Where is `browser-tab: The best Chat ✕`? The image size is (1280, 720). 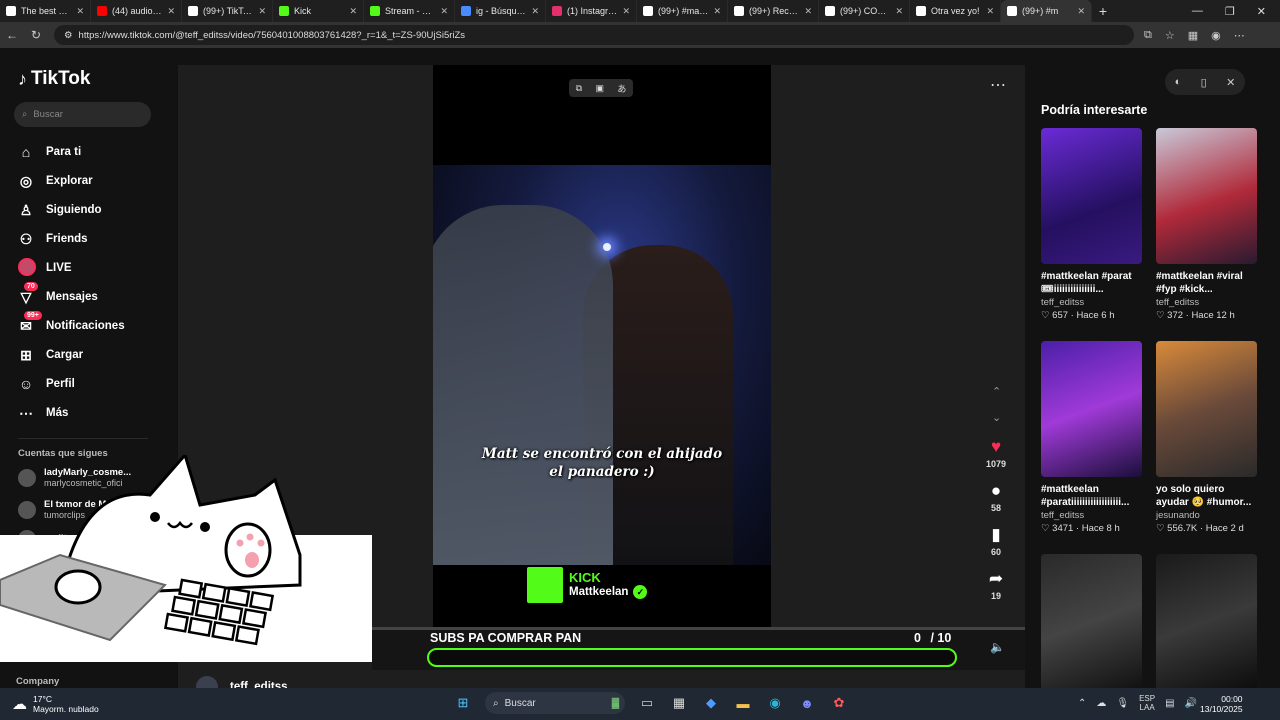 browser-tab: The best Chat ✕ is located at coordinates (45, 11).